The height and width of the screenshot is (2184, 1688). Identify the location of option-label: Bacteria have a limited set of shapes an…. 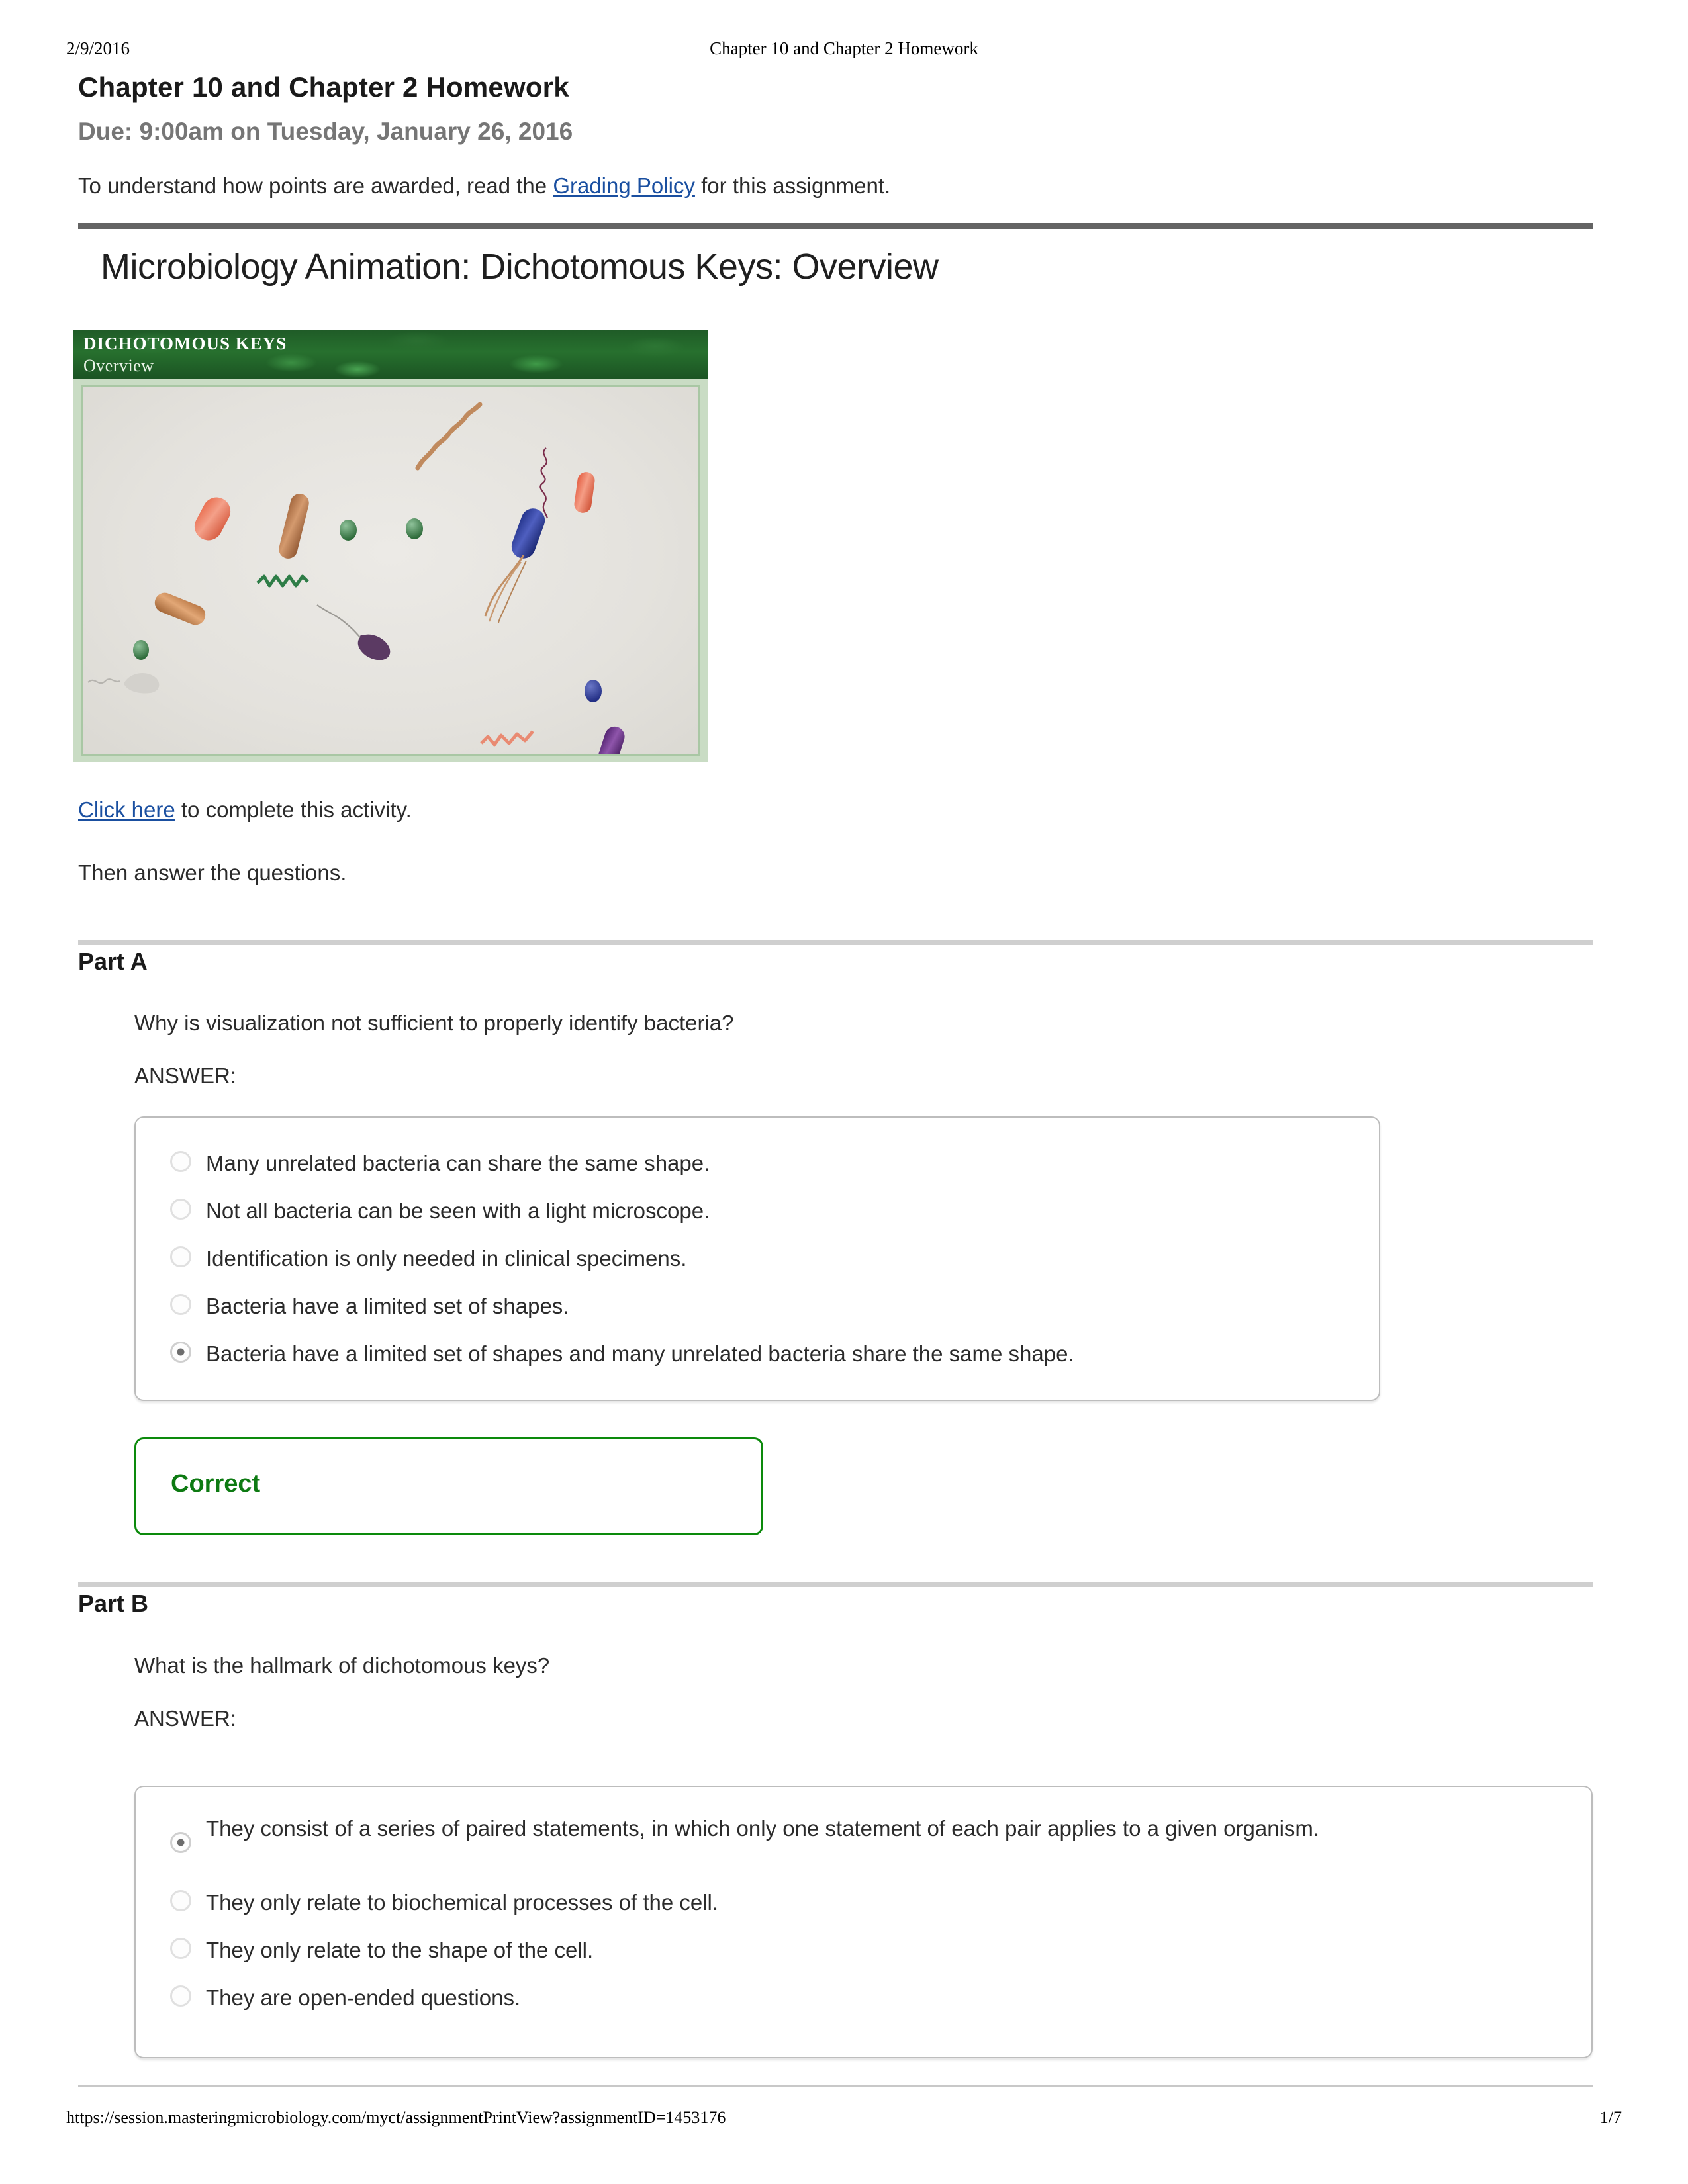
(640, 1354).